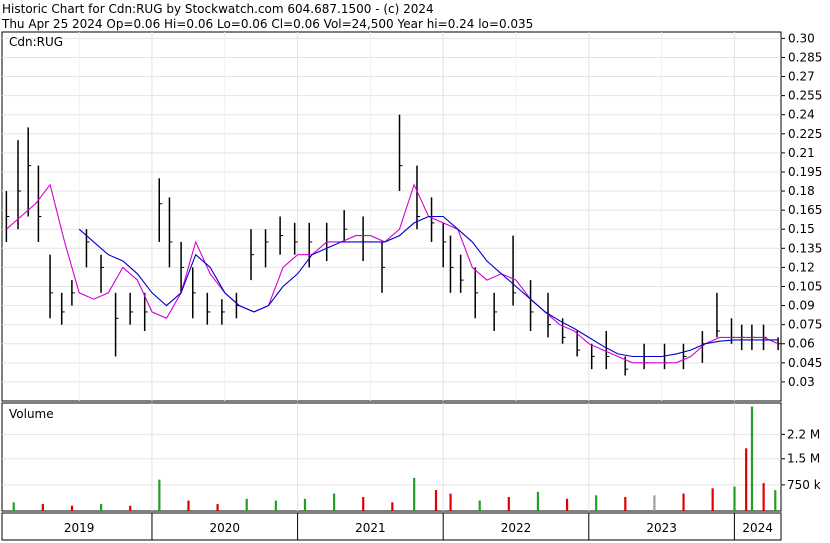 This screenshot has height=543, width=830. Describe the element at coordinates (803, 434) in the screenshot. I see `volume-tick-label: 2.2 M` at that location.